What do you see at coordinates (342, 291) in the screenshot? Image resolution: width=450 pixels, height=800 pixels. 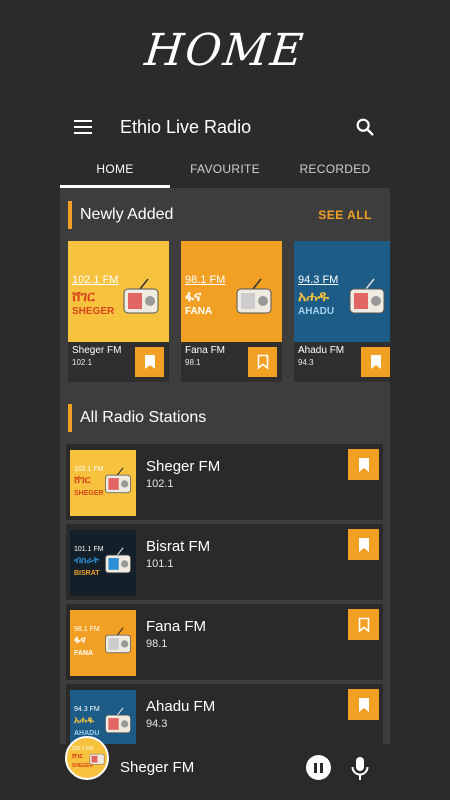 I see `station-logo: 94.3 FM አሐዱ AHADU` at bounding box center [342, 291].